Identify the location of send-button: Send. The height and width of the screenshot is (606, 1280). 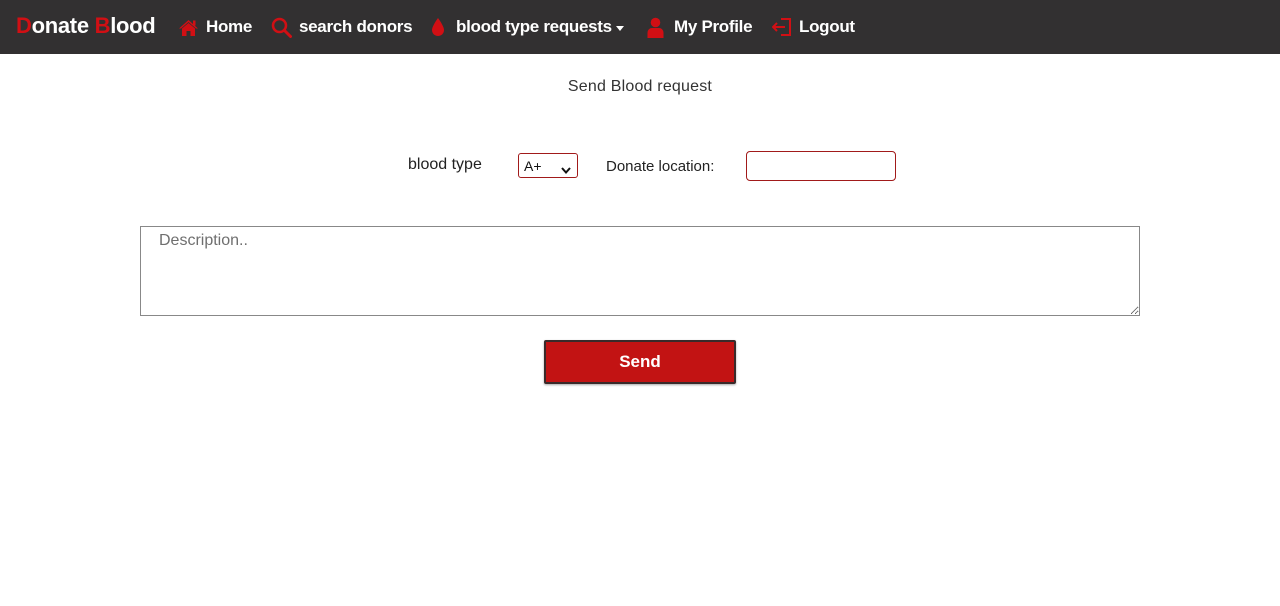
(640, 362).